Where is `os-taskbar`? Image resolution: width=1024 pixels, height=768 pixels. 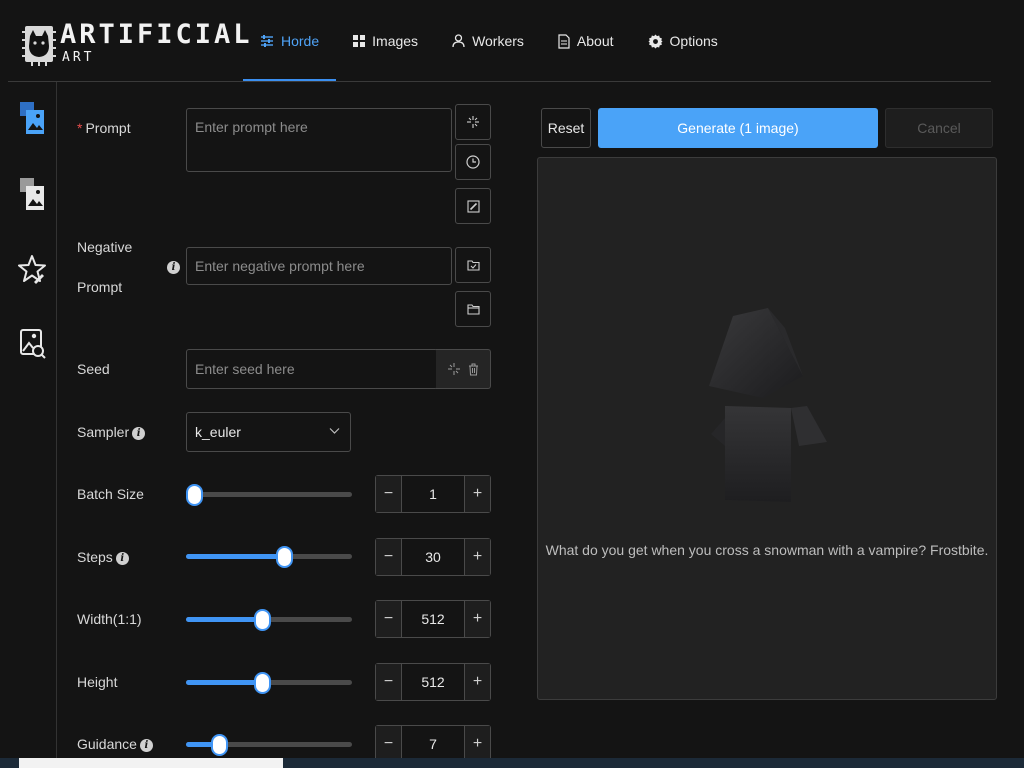 os-taskbar is located at coordinates (512, 763).